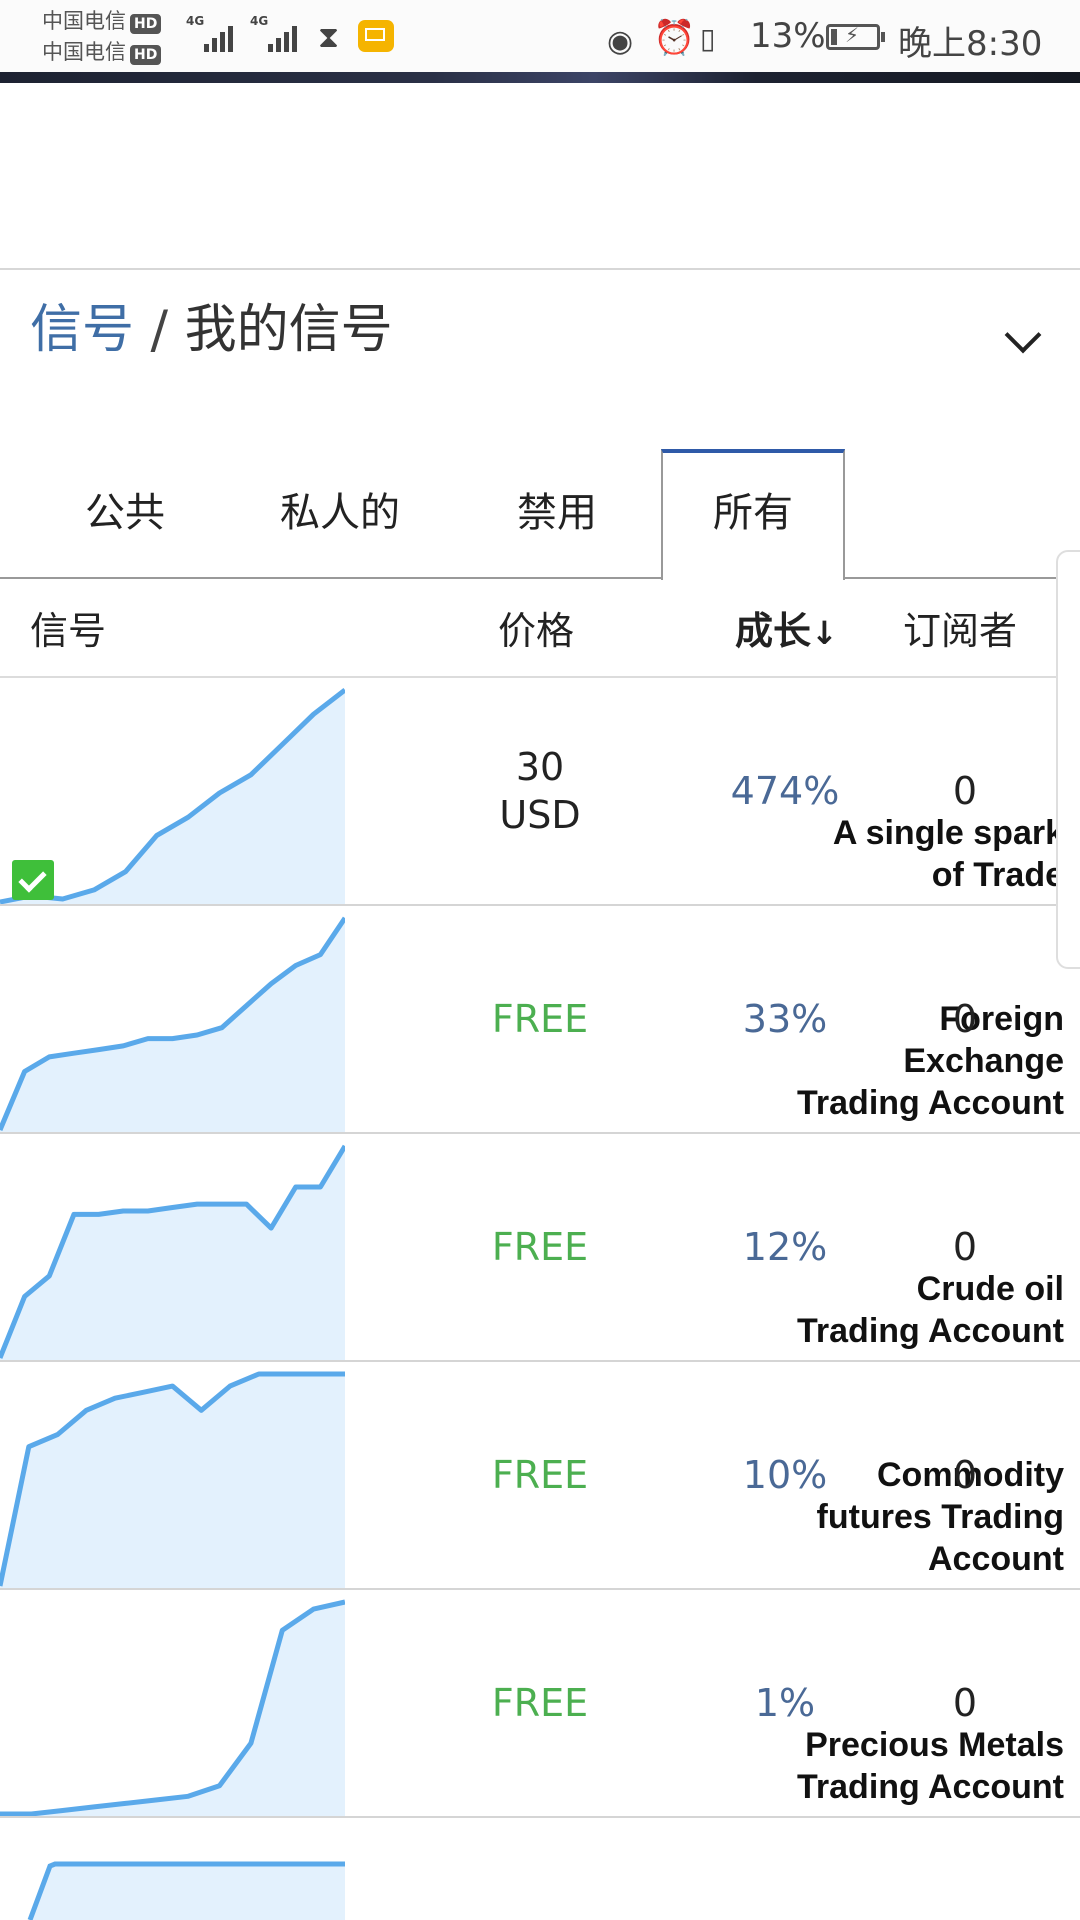 The width and height of the screenshot is (1080, 1920). I want to click on hourglass-icon: ⧗, so click(329, 37).